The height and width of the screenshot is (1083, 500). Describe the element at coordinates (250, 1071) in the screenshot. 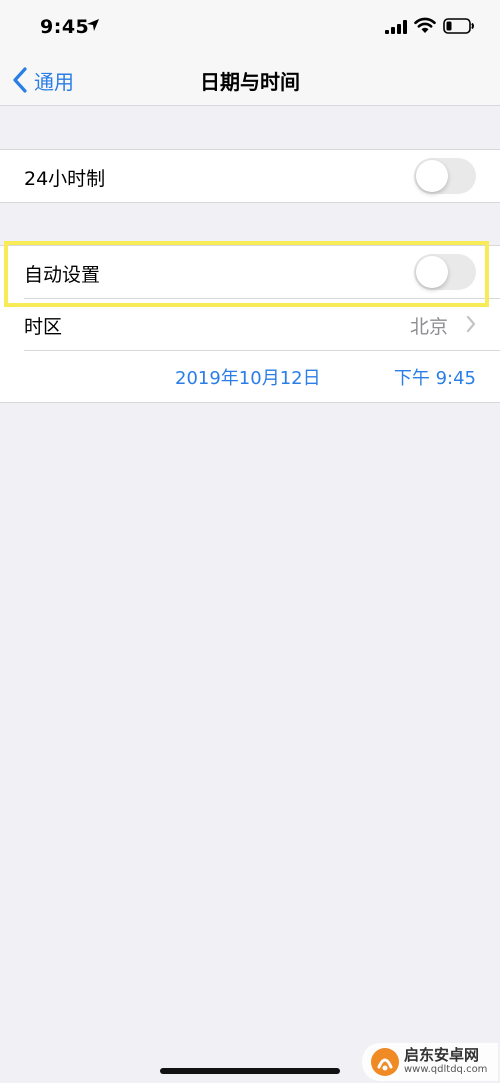

I see `home-indicator` at that location.